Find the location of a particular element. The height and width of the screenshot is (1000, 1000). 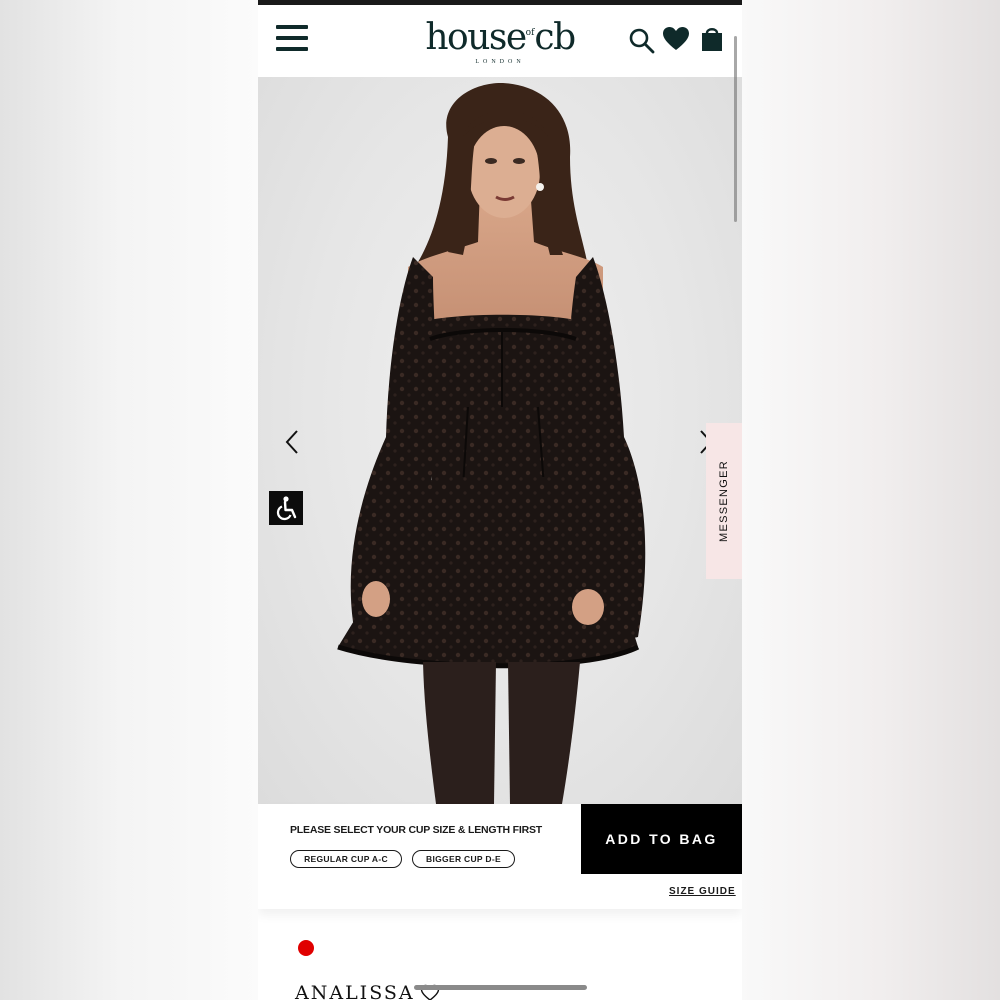

product-name: ANALISSA is located at coordinates (355, 991).